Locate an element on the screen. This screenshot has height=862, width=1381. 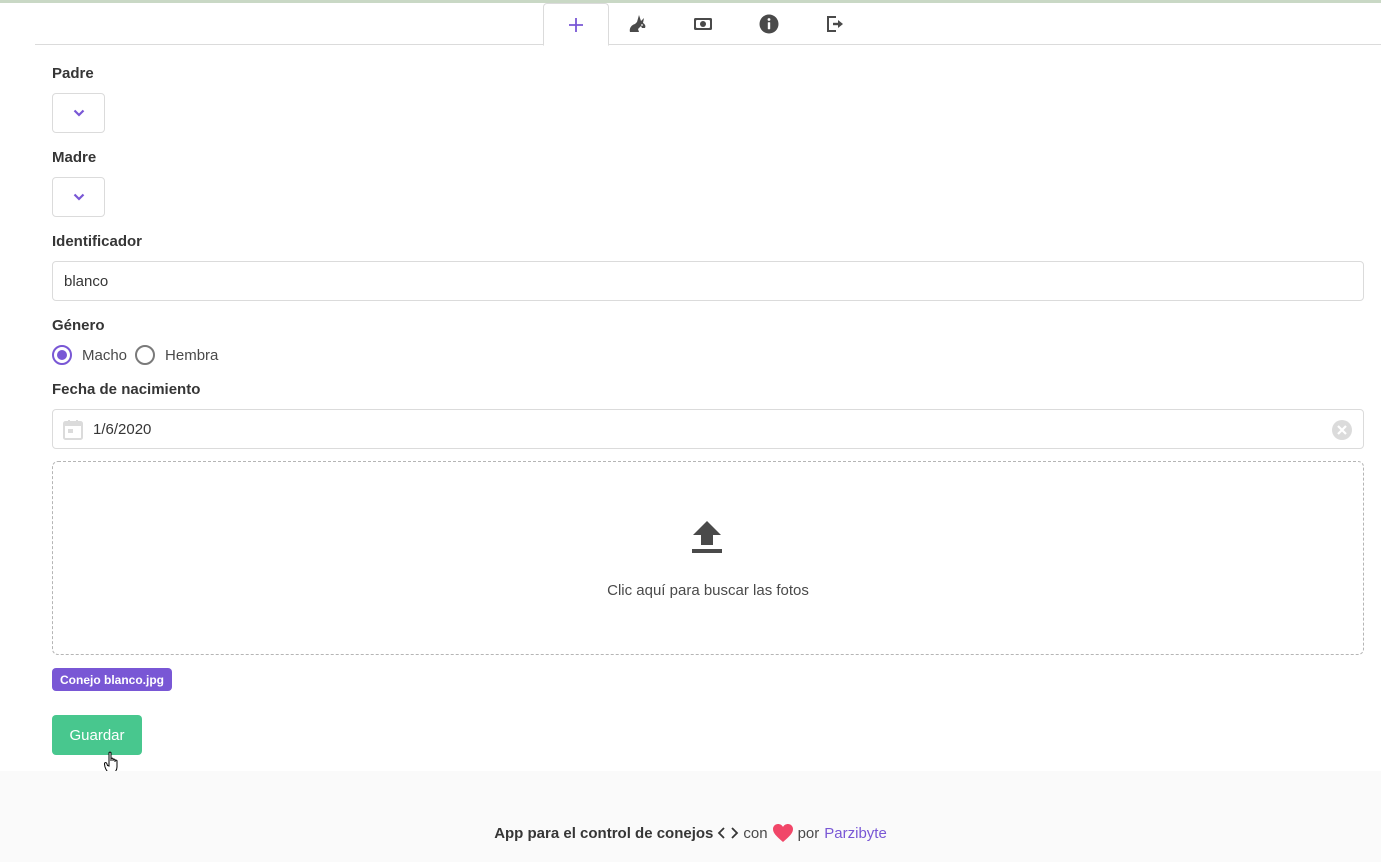
tab-money is located at coordinates (703, 24).